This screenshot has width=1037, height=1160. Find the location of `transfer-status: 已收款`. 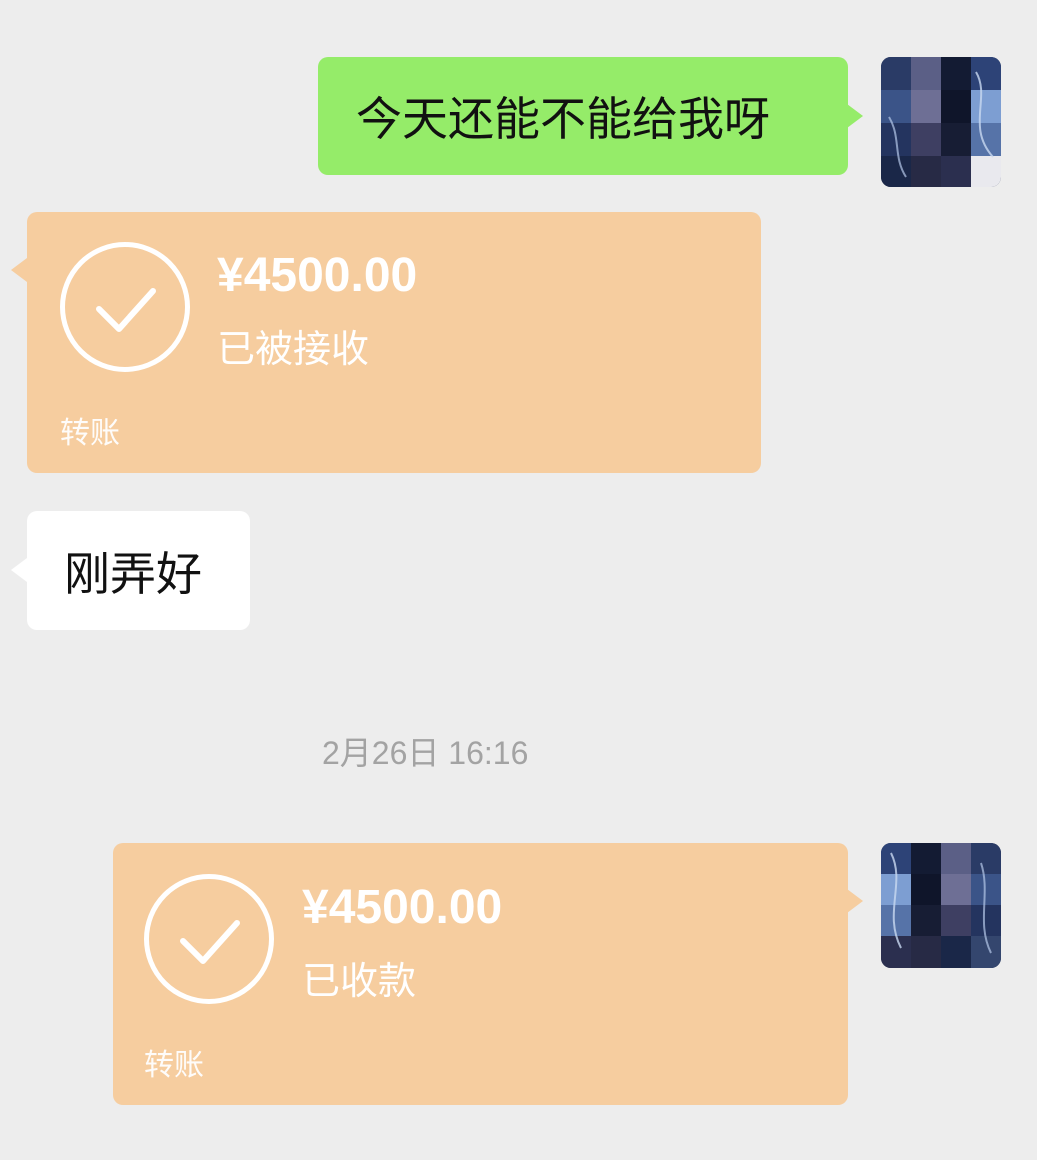

transfer-status: 已收款 is located at coordinates (359, 981).